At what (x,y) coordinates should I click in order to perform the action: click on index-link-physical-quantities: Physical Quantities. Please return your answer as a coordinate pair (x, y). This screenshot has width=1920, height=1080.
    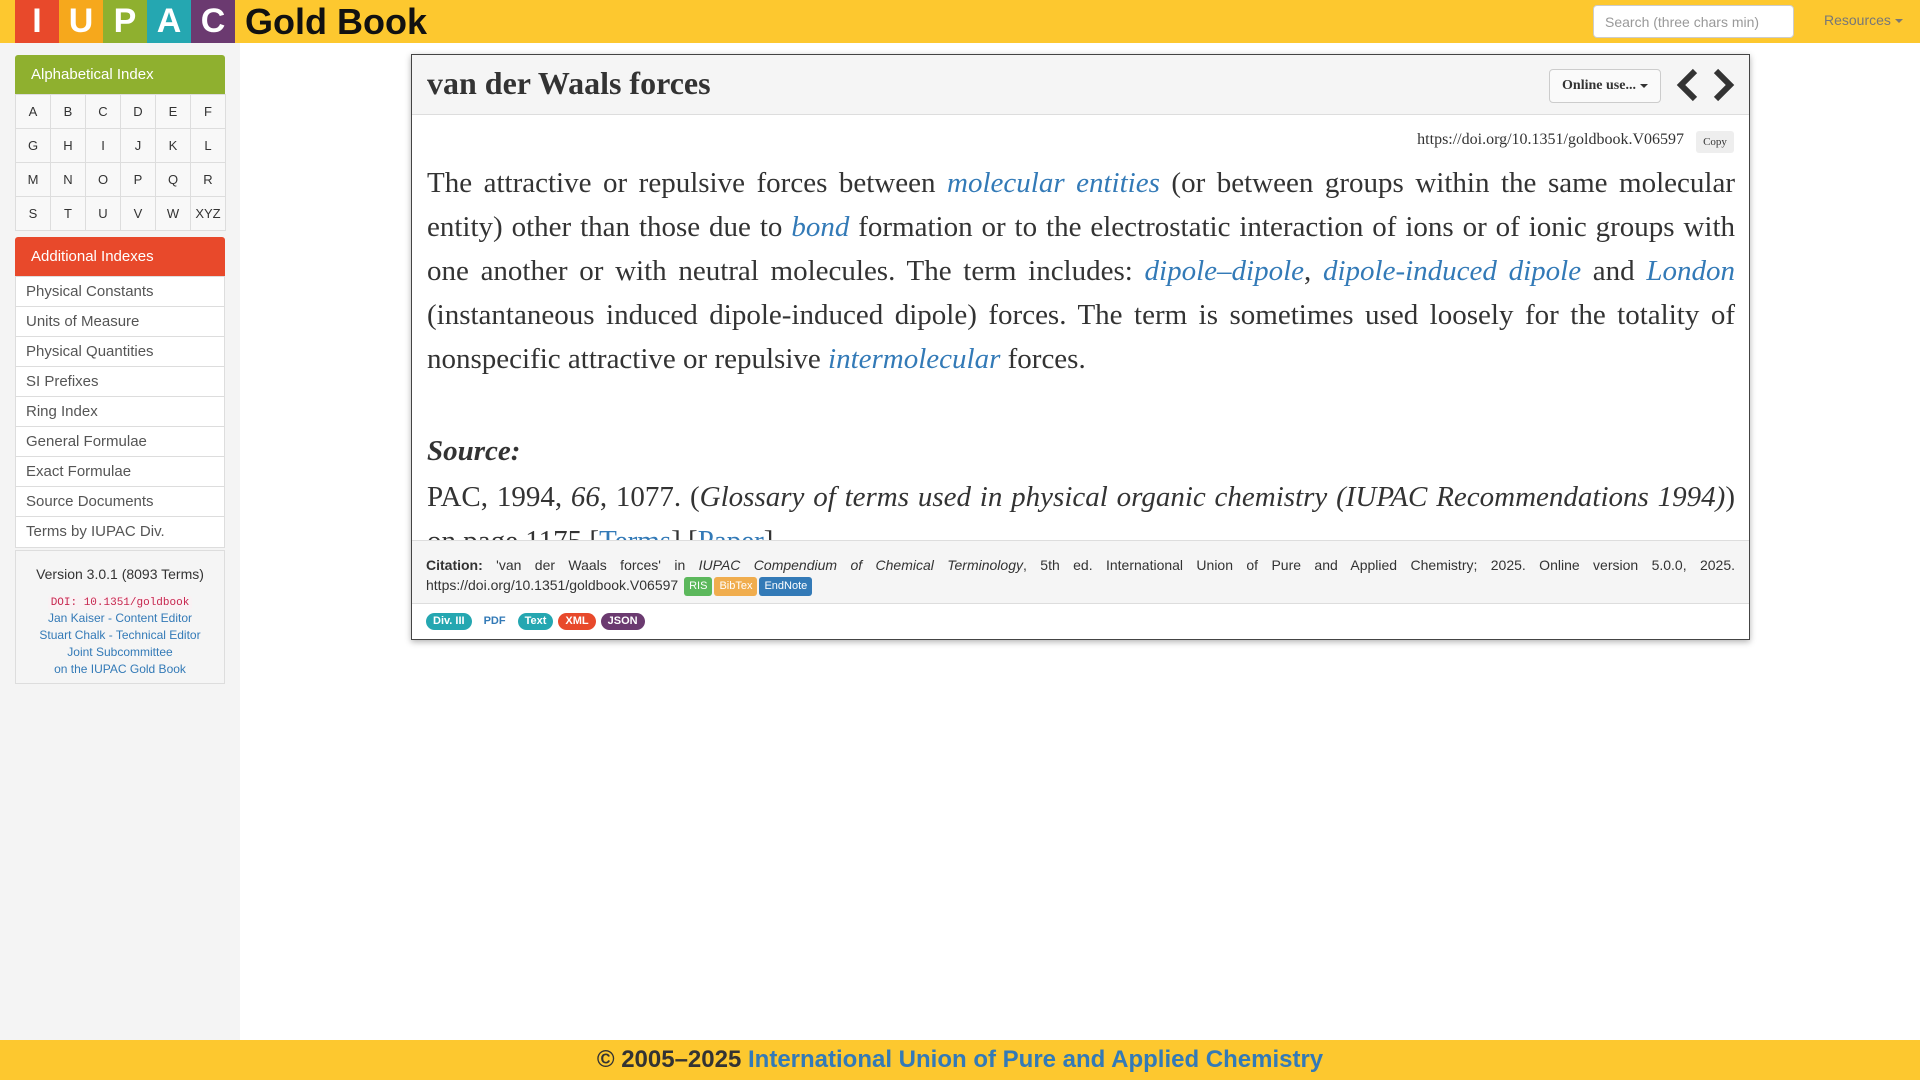
    Looking at the image, I should click on (120, 352).